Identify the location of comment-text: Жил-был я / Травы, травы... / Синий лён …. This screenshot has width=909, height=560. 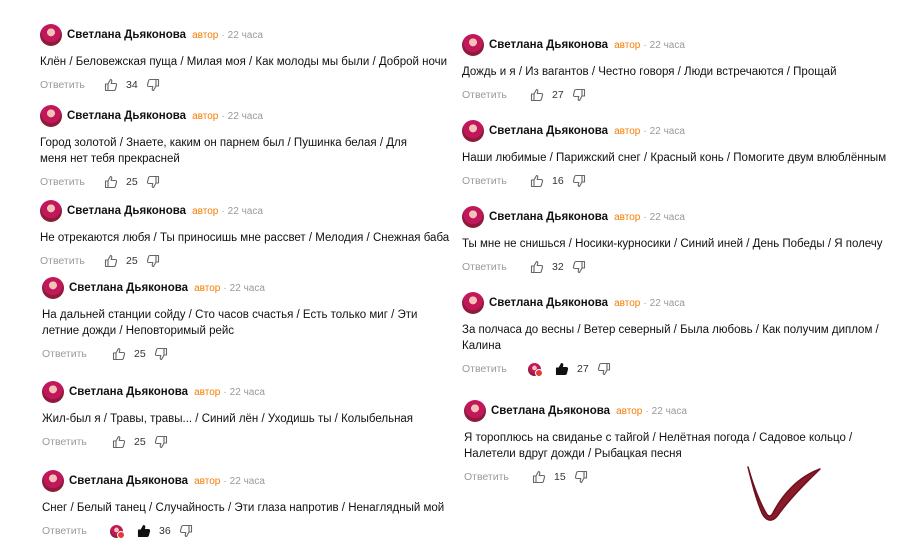
(228, 419).